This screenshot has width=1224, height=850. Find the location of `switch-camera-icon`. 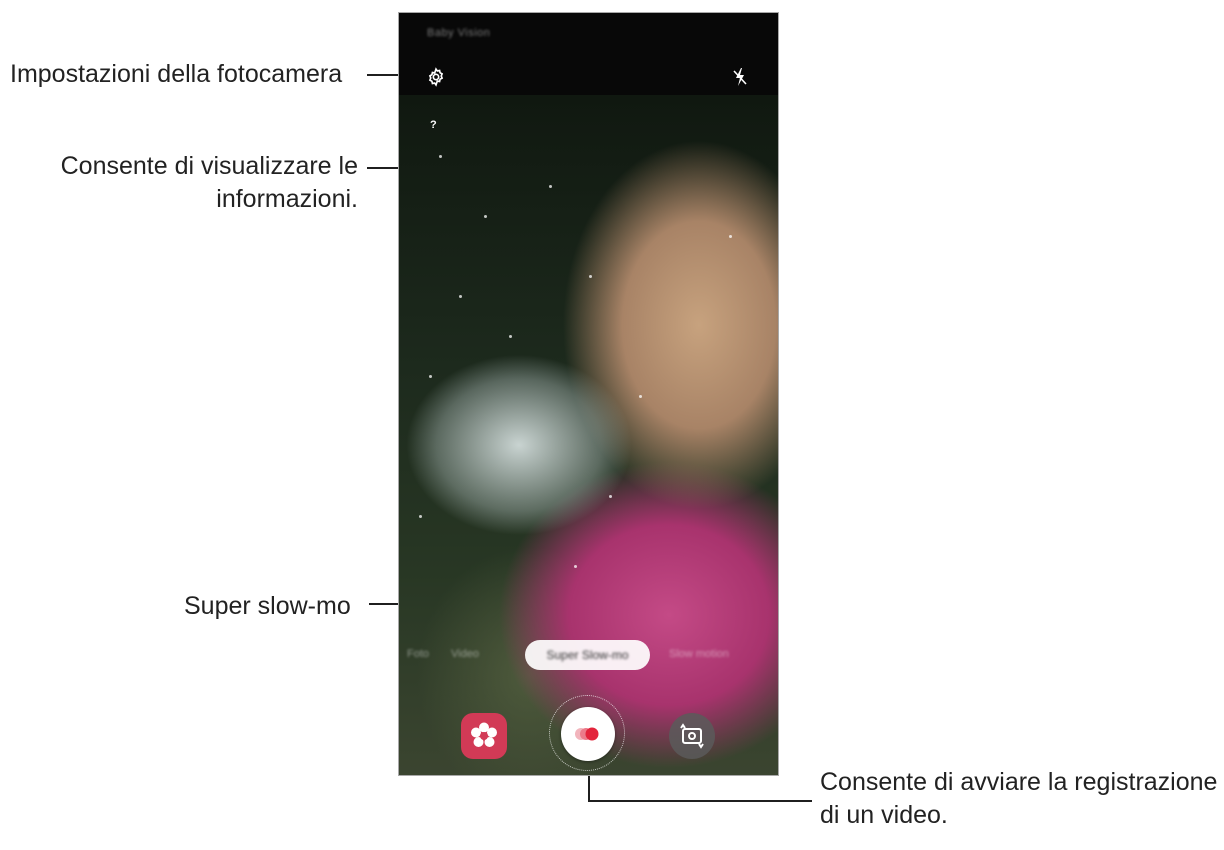

switch-camera-icon is located at coordinates (692, 736).